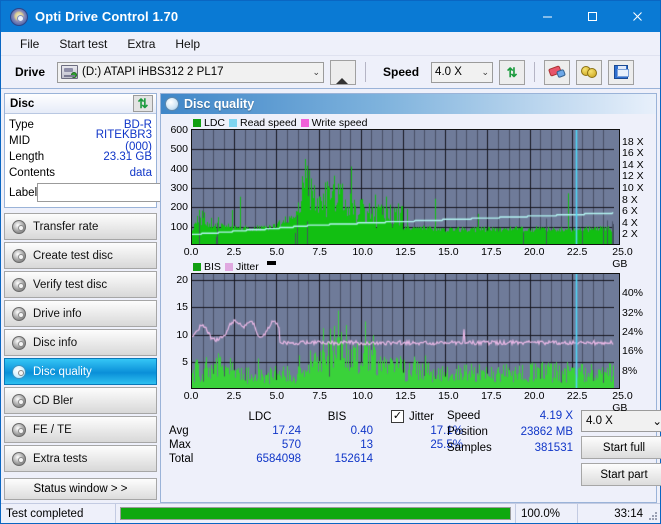  What do you see at coordinates (621, 72) in the screenshot?
I see `save-button` at bounding box center [621, 72].